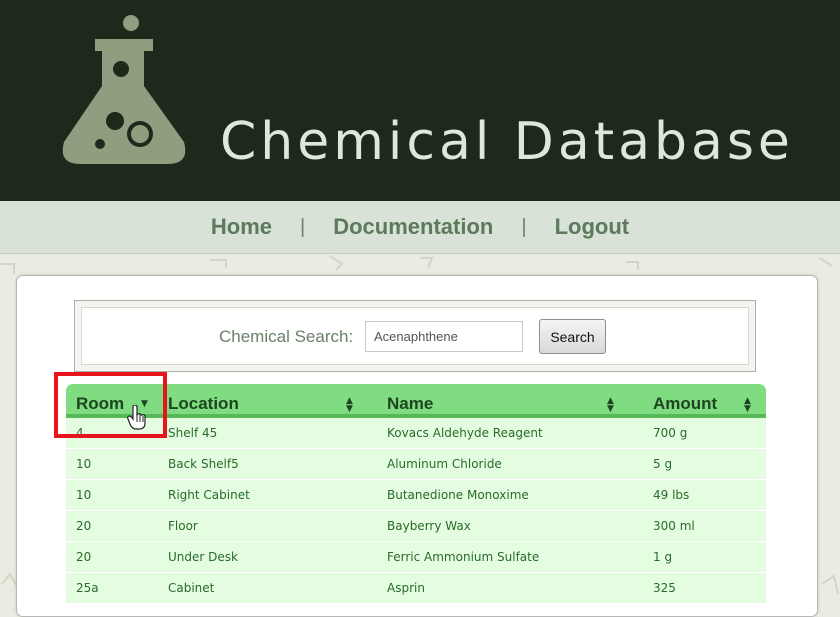 The height and width of the screenshot is (617, 840). I want to click on search-button: Search, so click(572, 336).